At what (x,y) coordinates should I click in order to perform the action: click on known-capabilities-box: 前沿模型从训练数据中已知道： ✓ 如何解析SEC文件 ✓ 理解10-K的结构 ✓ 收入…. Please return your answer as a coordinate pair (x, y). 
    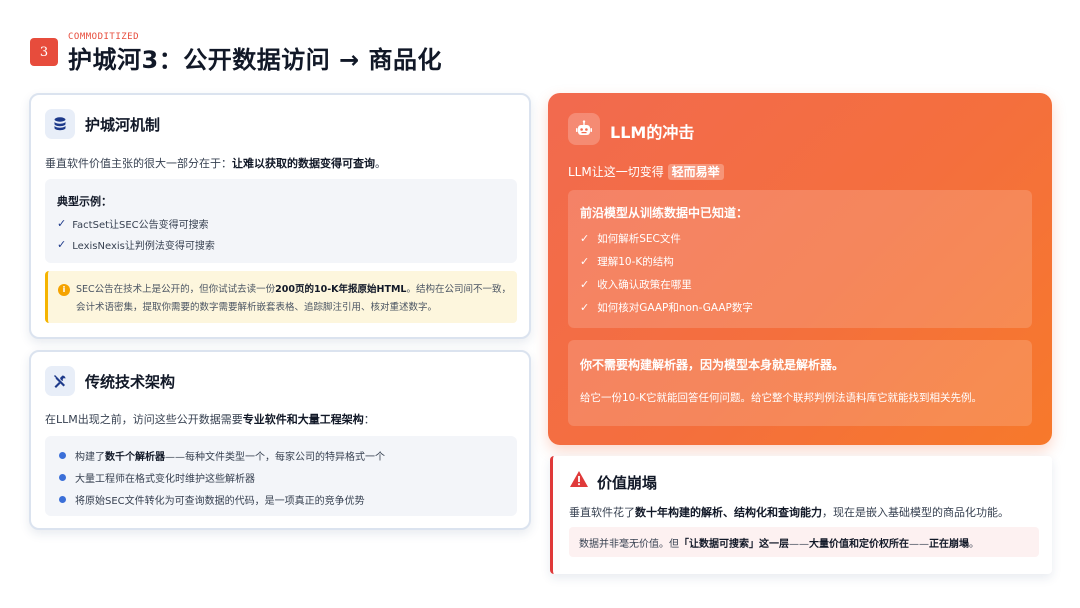
    Looking at the image, I should click on (800, 259).